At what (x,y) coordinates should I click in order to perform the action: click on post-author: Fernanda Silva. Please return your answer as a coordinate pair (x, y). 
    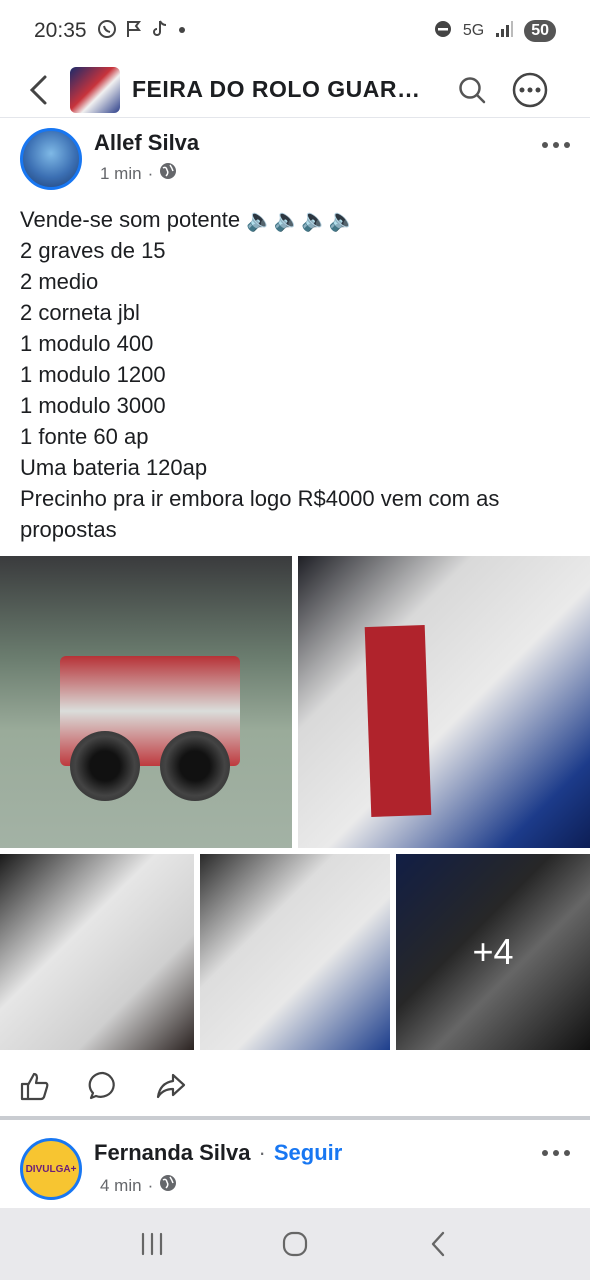
    Looking at the image, I should click on (172, 1153).